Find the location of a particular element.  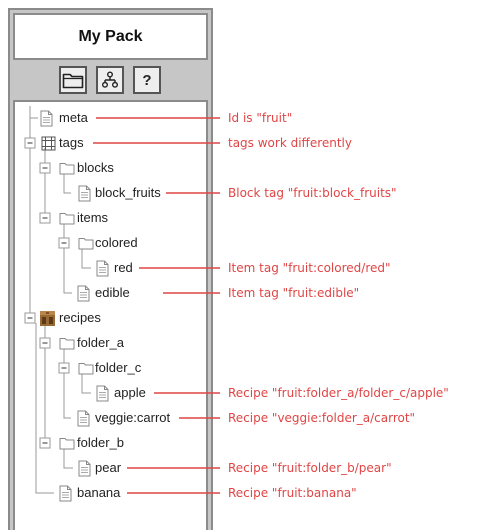

tree-item-colored: colored is located at coordinates (116, 243).